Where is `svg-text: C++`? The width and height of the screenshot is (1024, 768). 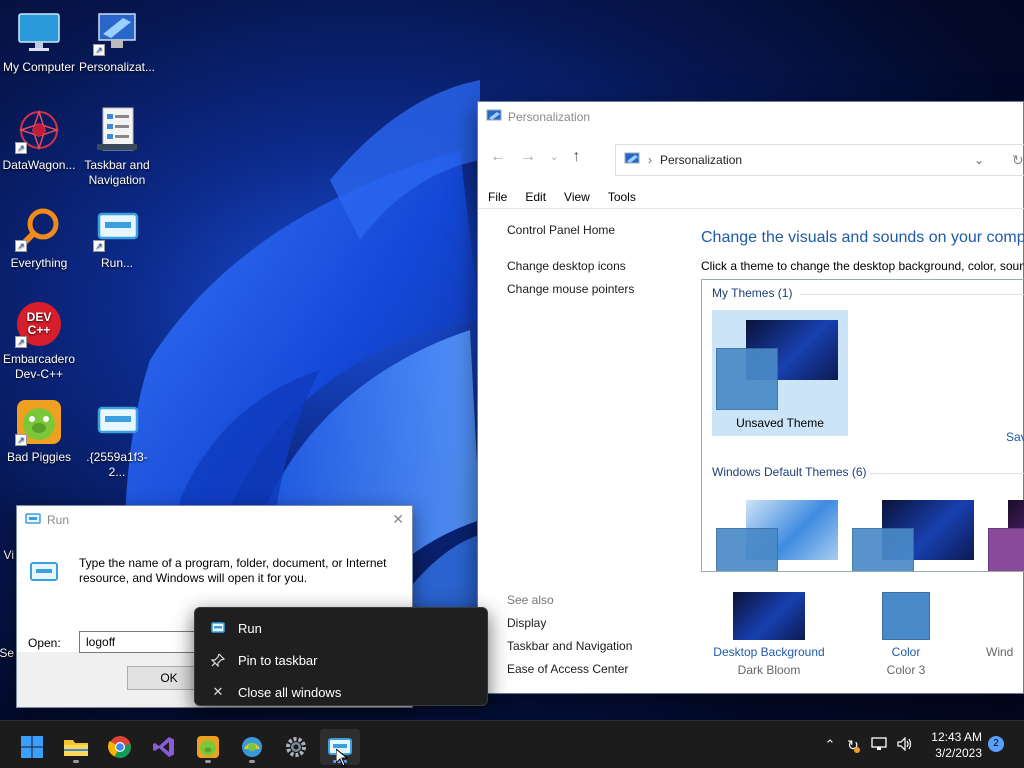
svg-text: C++ is located at coordinates (39, 330).